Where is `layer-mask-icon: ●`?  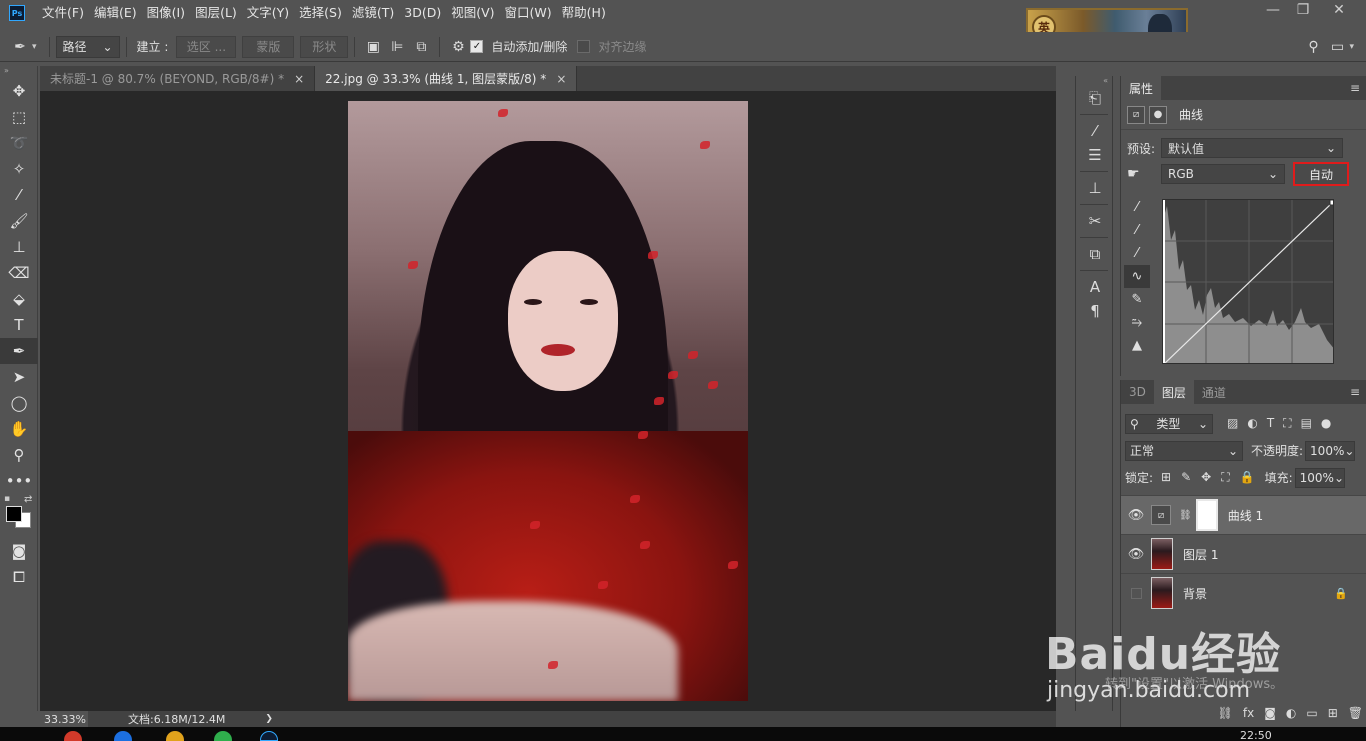
layer-mask-icon: ● is located at coordinates (1158, 114).